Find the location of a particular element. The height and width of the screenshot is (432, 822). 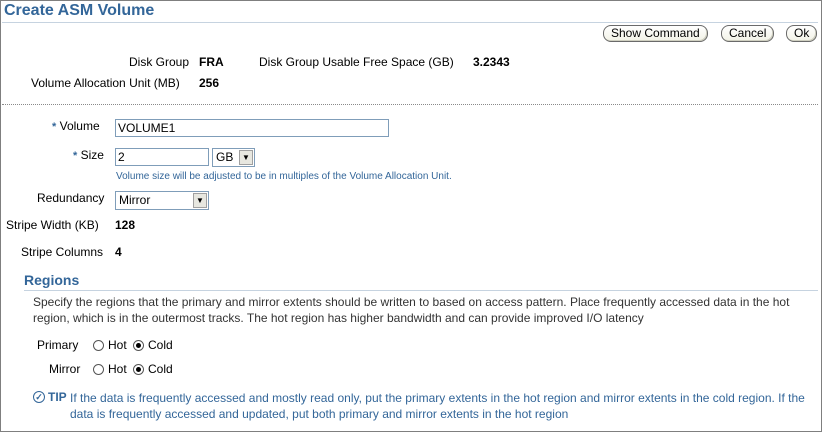

size-unit-value: GB is located at coordinates (225, 157).